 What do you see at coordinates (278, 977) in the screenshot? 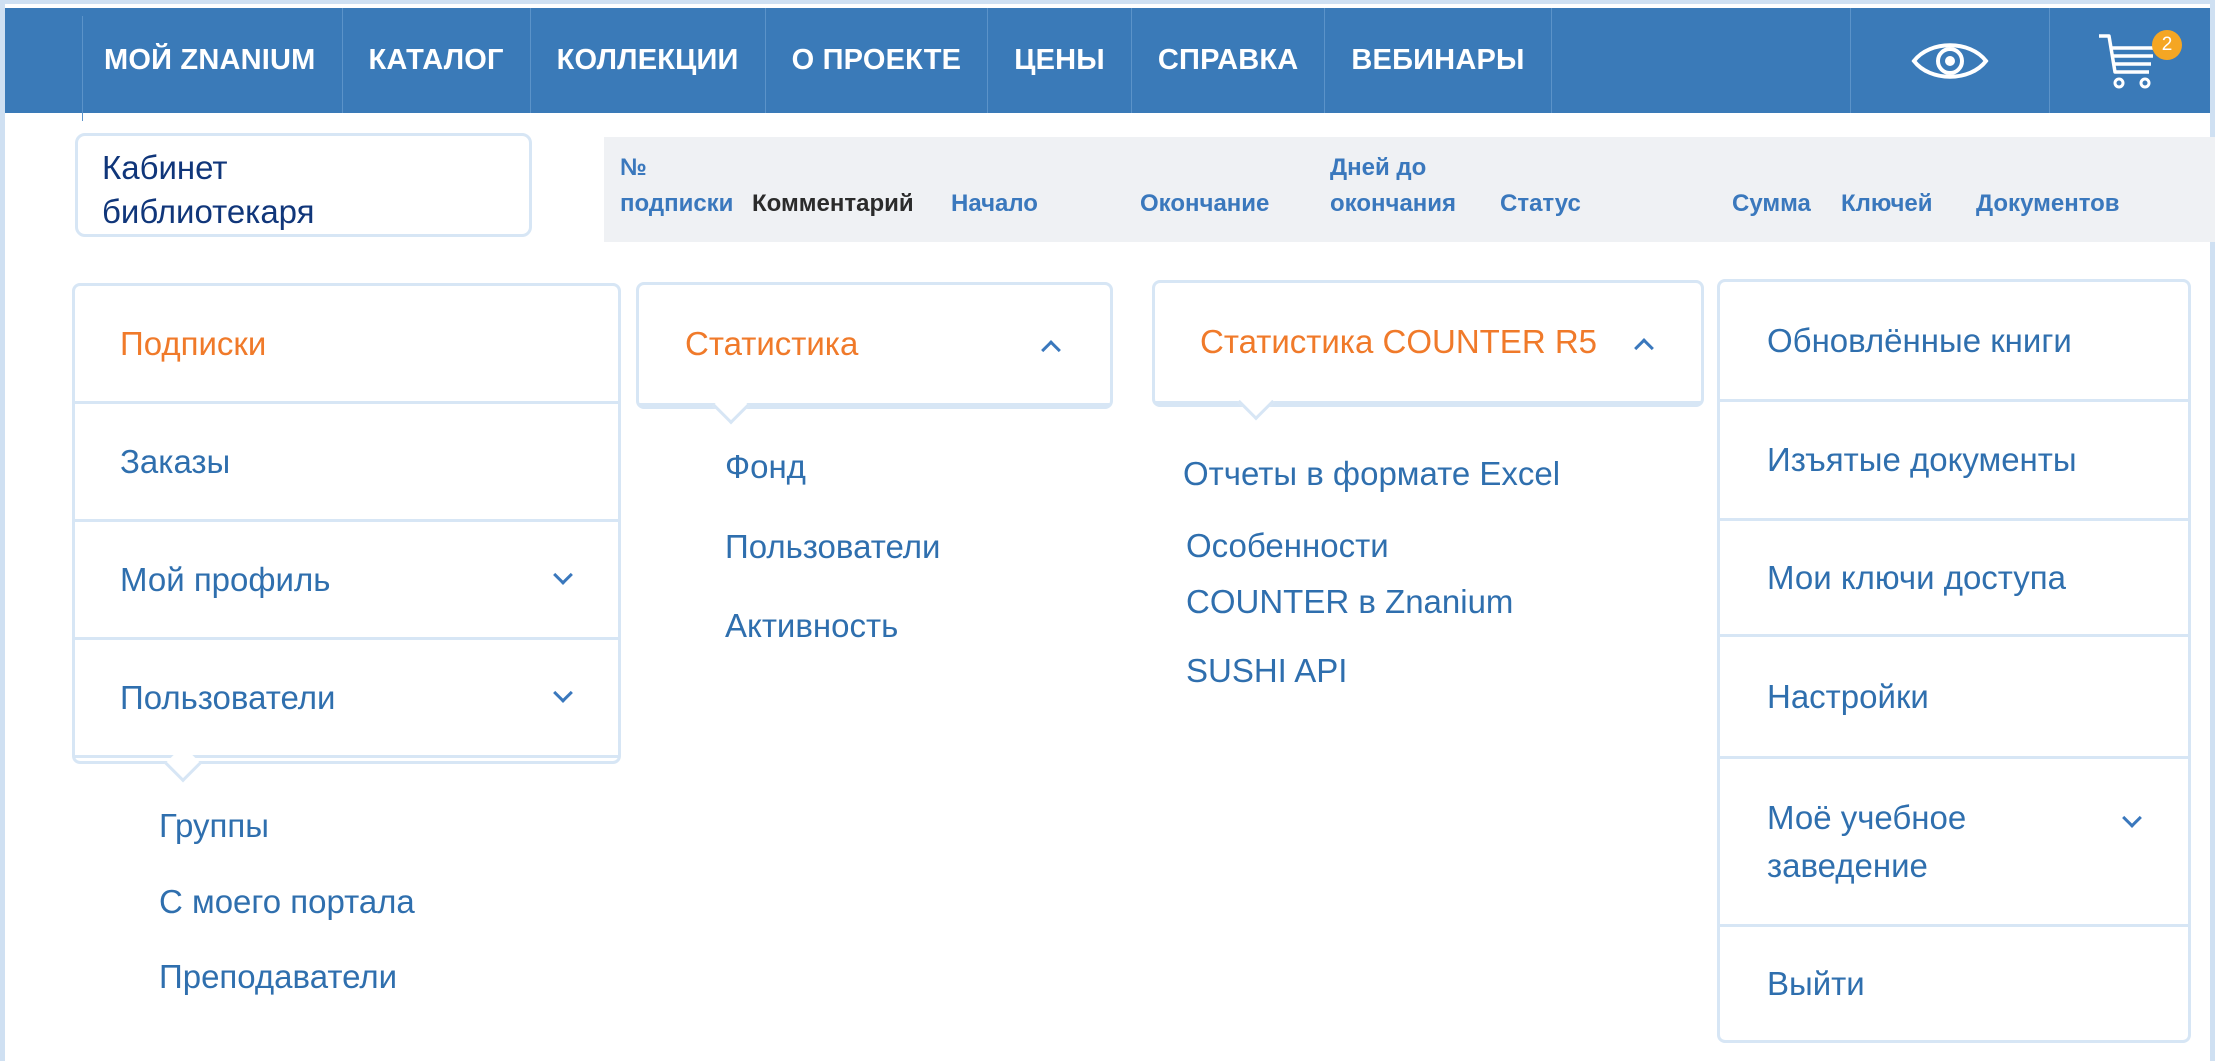
I see `submenu-teachers: Преподаватели` at bounding box center [278, 977].